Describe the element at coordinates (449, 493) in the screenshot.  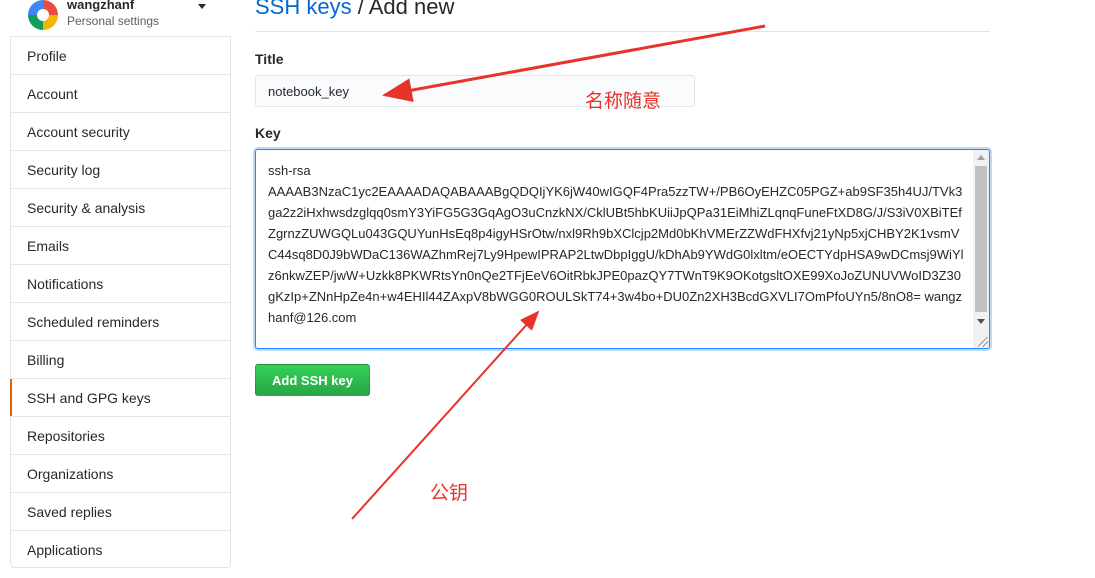
I see `annotation-key-note: 公钥` at that location.